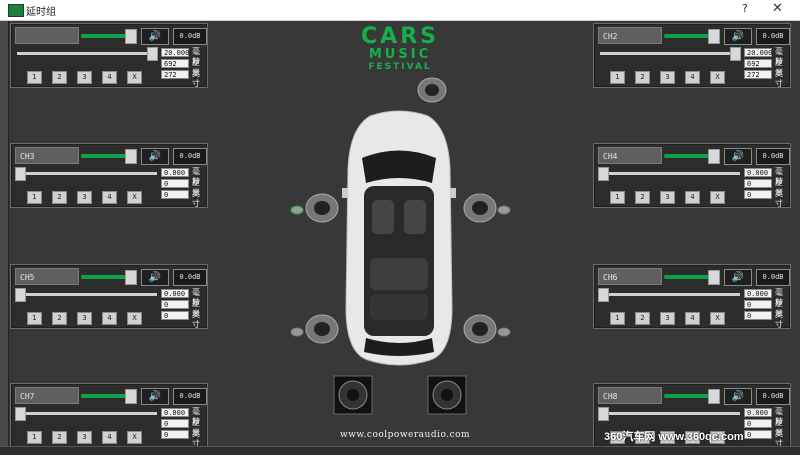  Describe the element at coordinates (745, 8) in the screenshot. I see `help-button: ?` at that location.